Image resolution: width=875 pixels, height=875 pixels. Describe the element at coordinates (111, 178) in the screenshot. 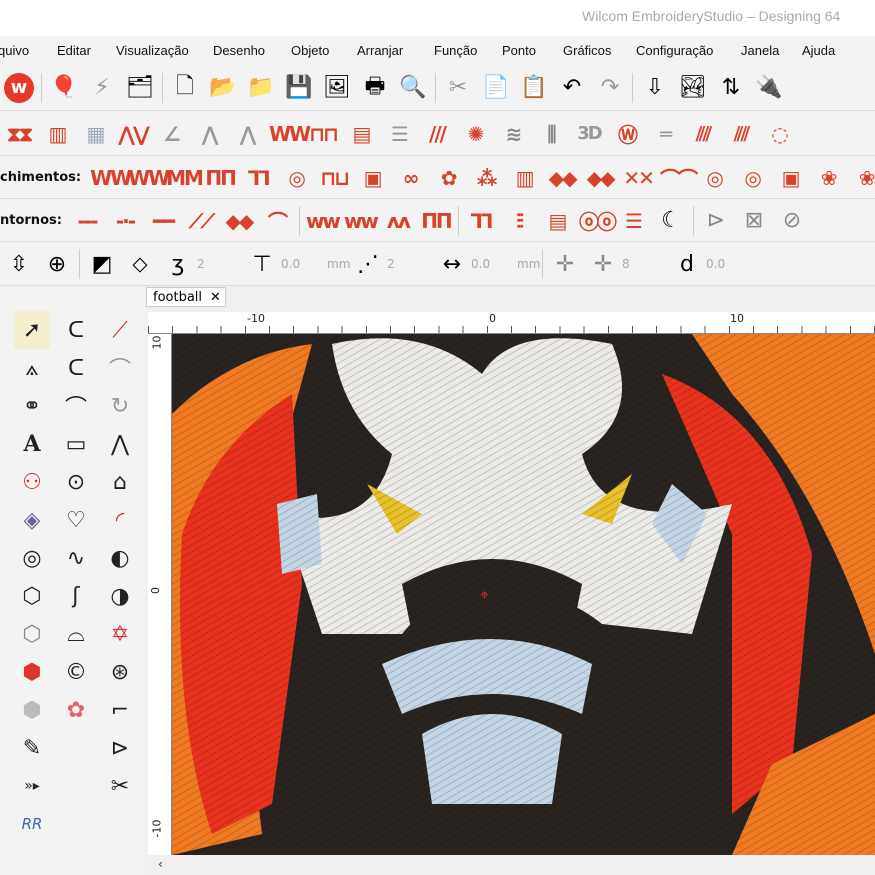

I see `fill-pattern-icon: WW` at that location.